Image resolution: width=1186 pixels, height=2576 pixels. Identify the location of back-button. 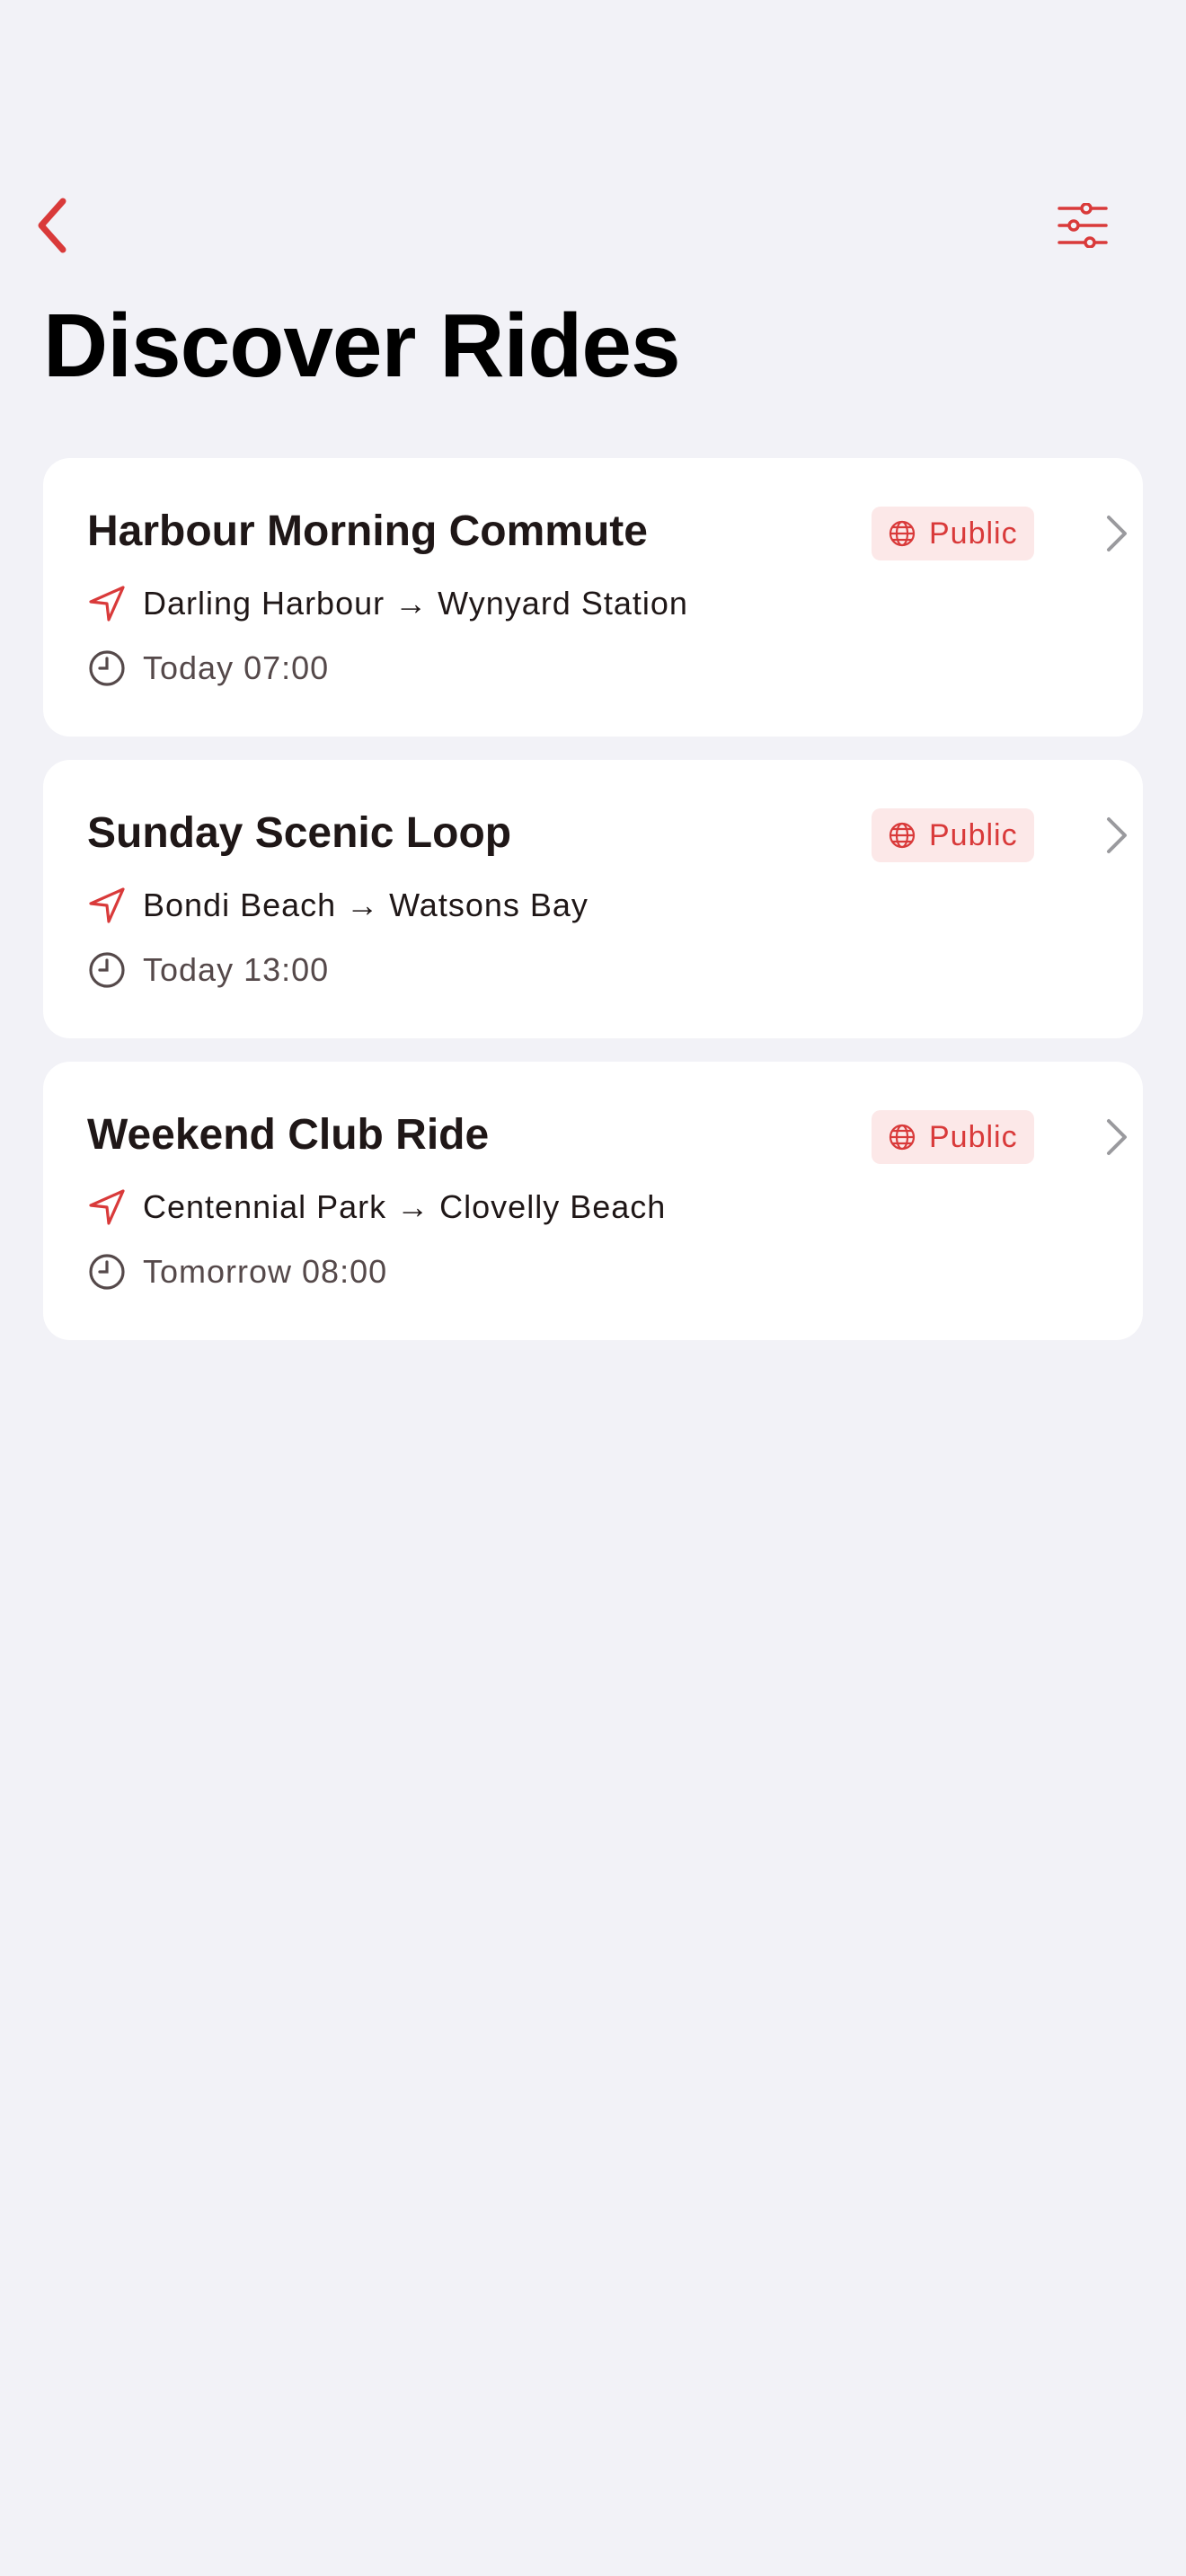
(52, 225).